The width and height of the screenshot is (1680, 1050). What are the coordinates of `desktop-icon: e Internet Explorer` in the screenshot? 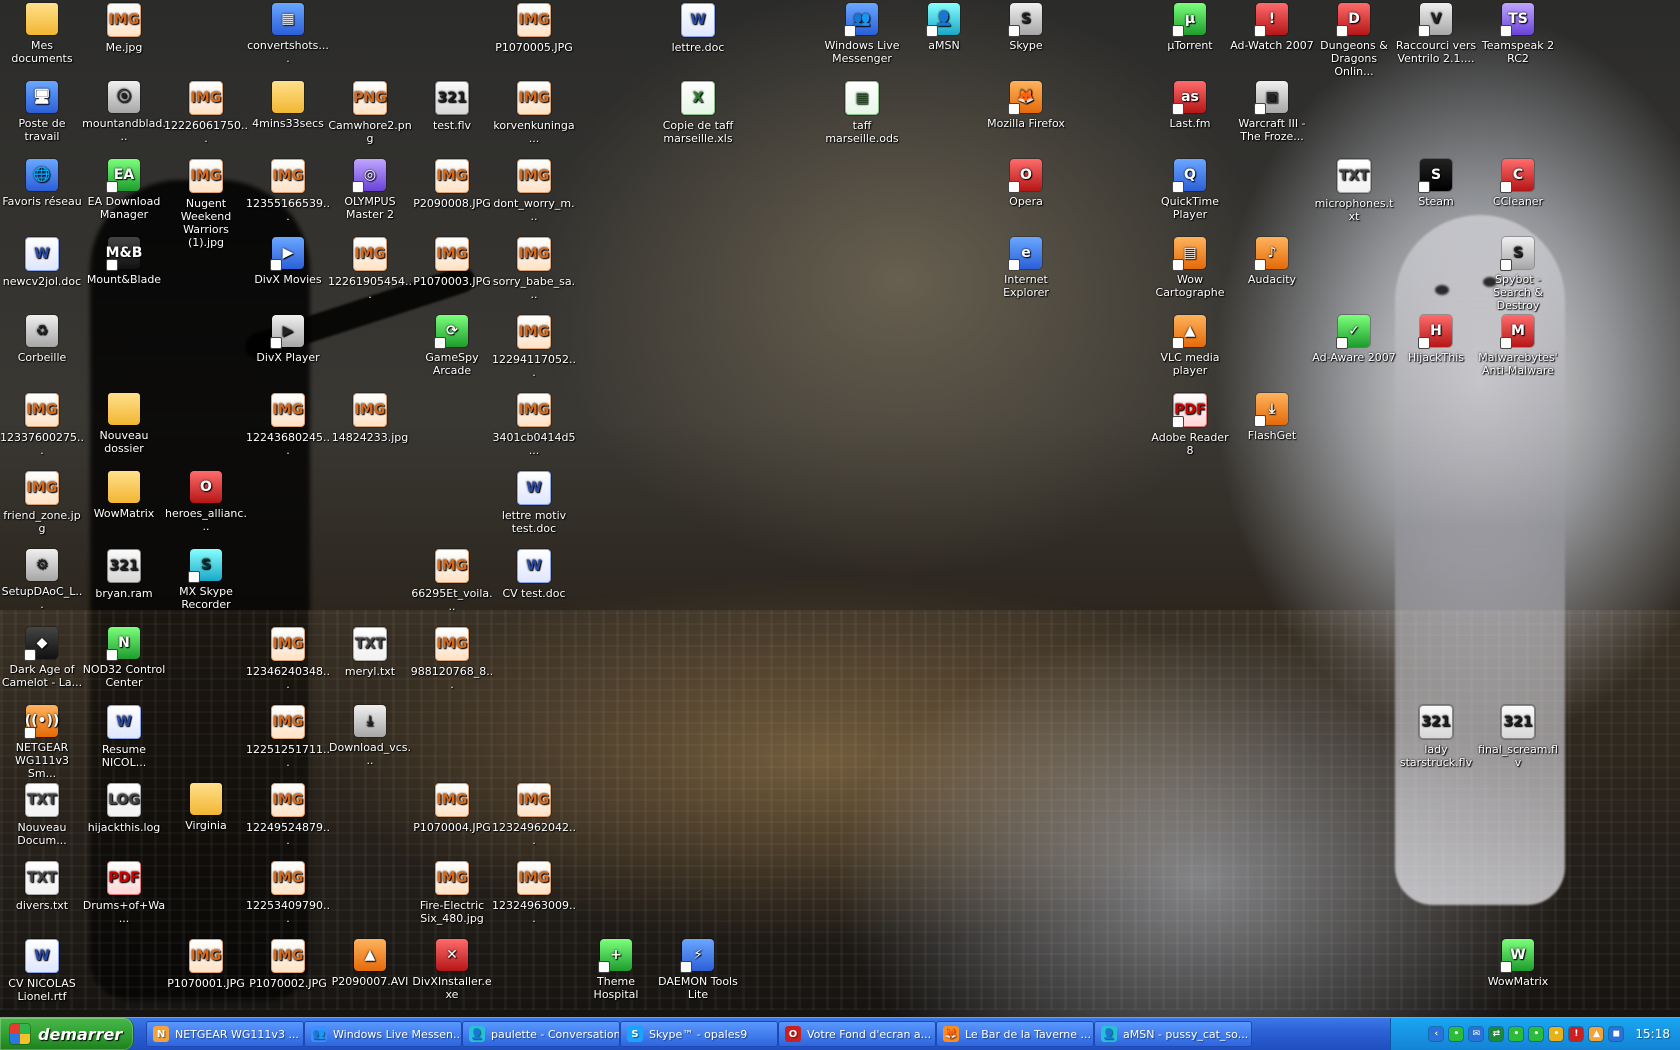 It's located at (1026, 266).